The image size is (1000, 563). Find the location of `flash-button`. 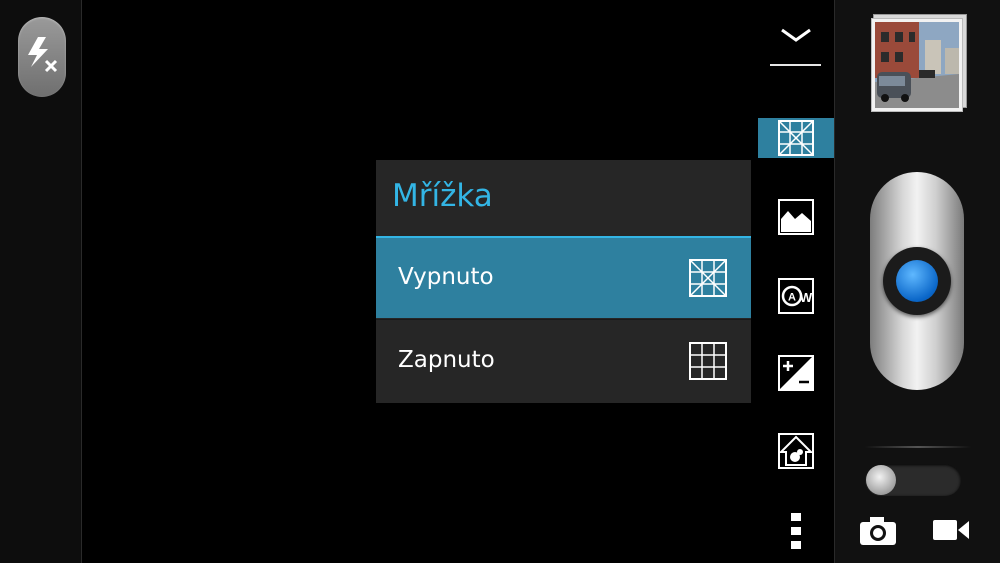

flash-button is located at coordinates (42, 57).